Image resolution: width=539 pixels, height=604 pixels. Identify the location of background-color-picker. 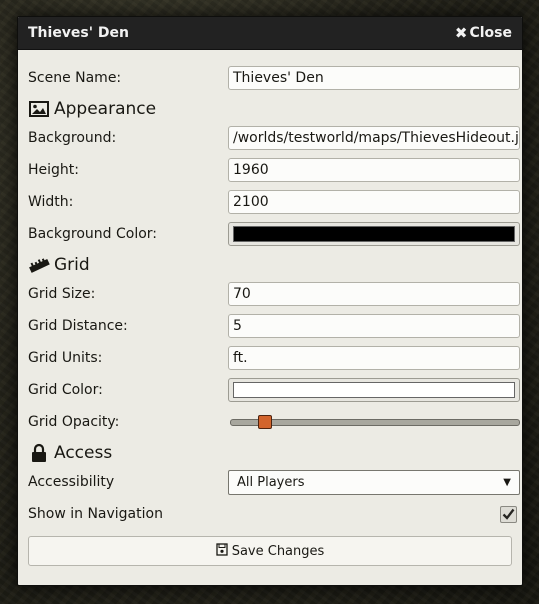
(374, 234).